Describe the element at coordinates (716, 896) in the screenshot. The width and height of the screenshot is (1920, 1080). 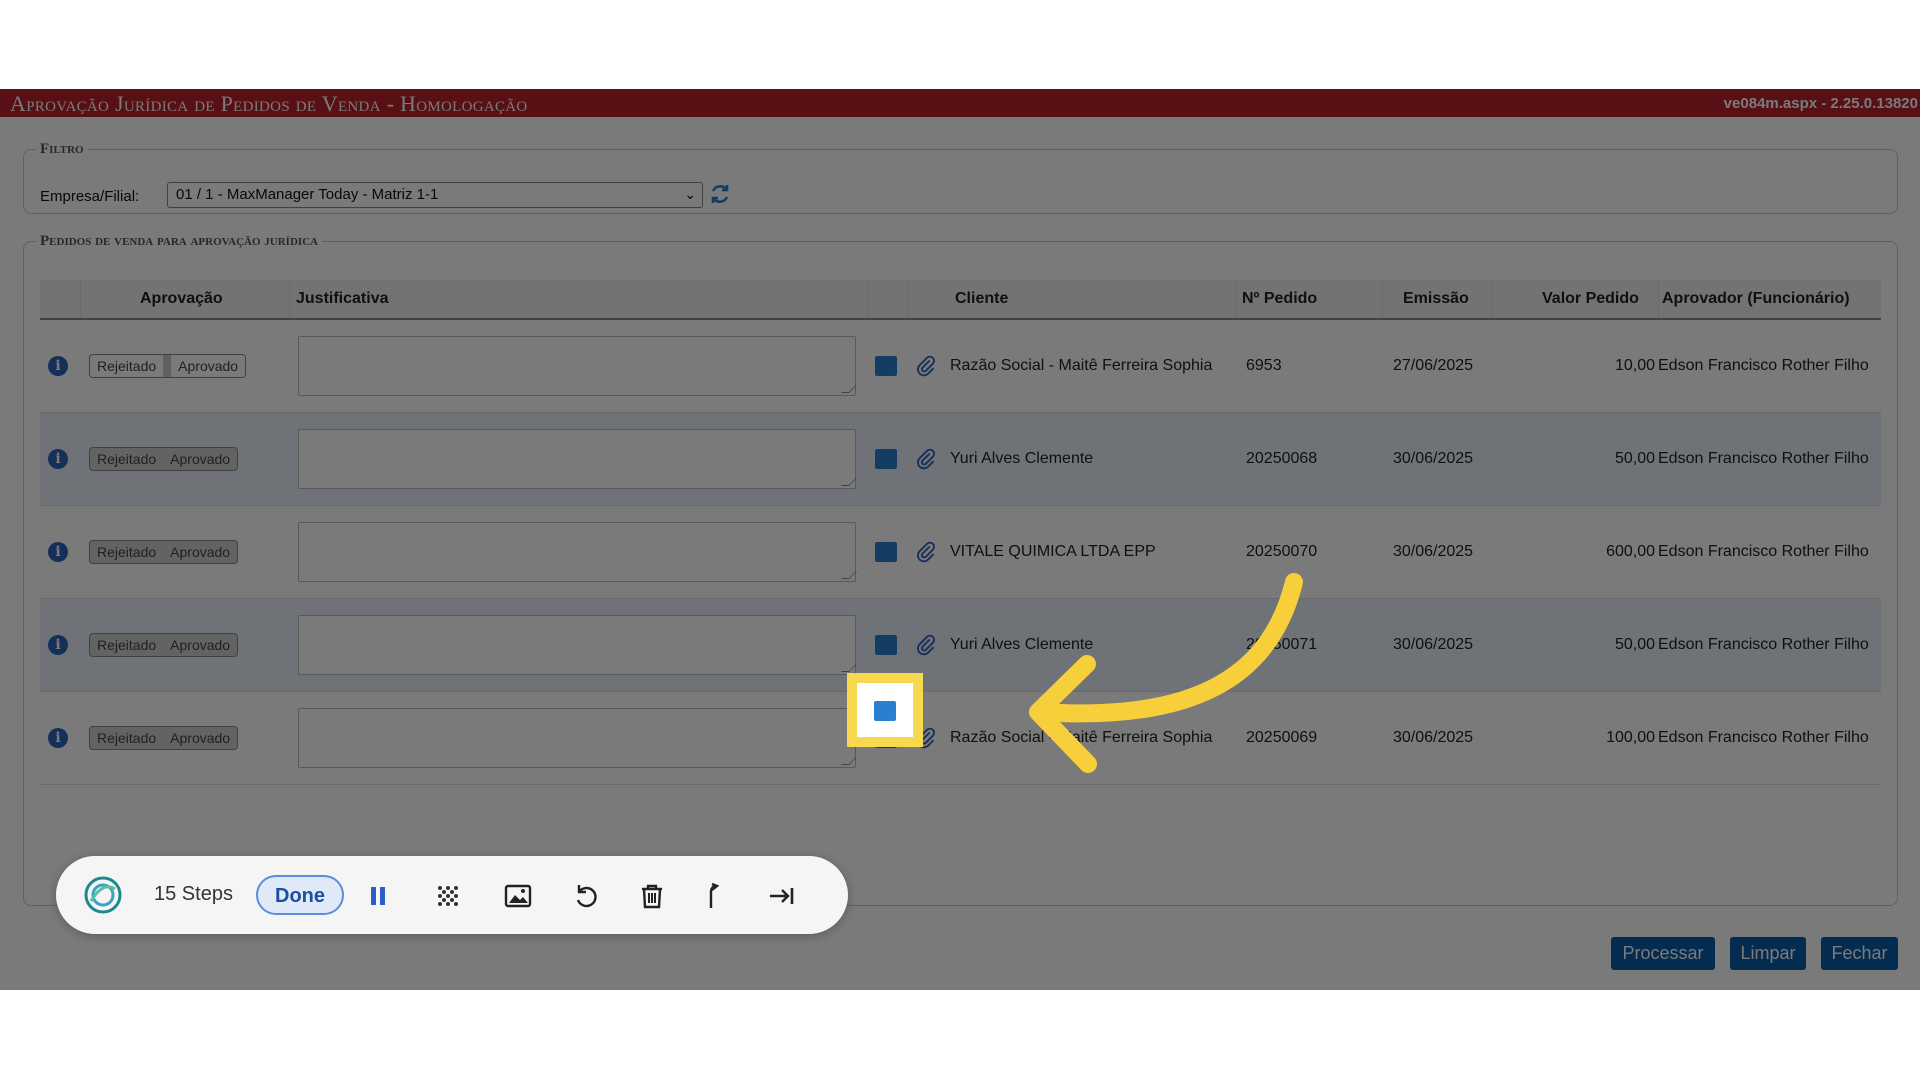
I see `arrow-up-curve-icon` at that location.